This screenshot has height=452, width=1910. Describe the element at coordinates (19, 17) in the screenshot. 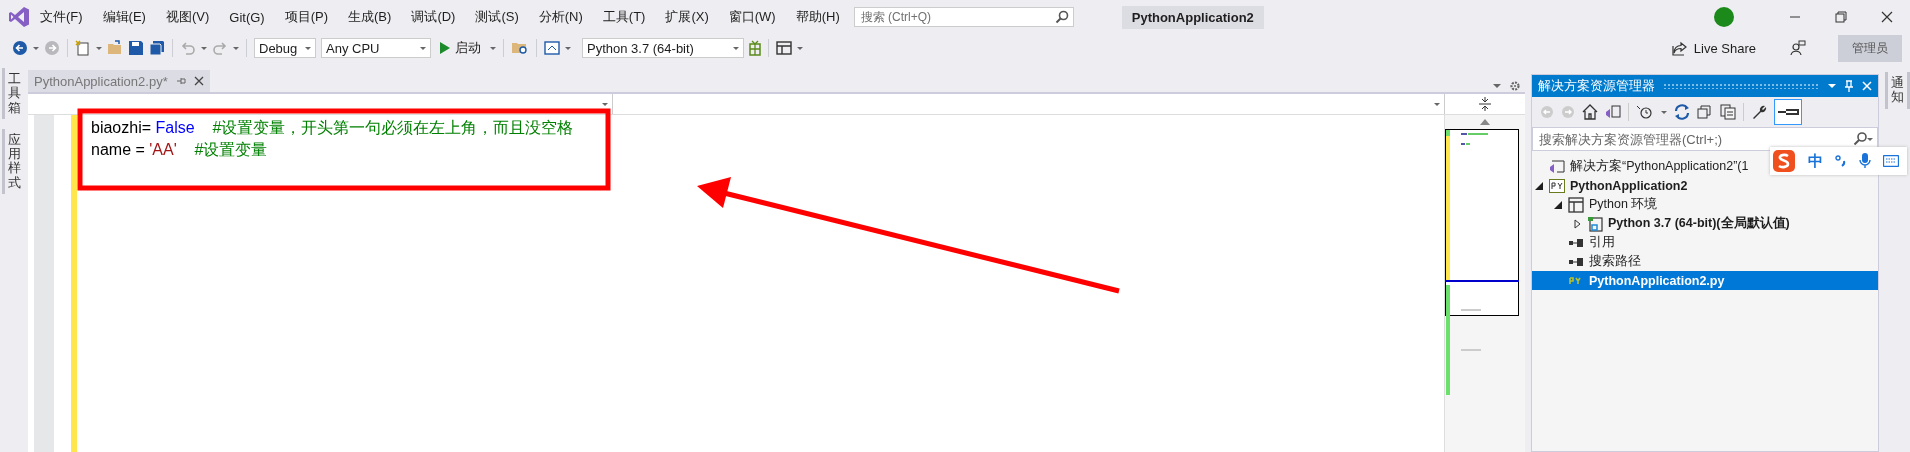

I see `visual-studio-logo-icon` at that location.